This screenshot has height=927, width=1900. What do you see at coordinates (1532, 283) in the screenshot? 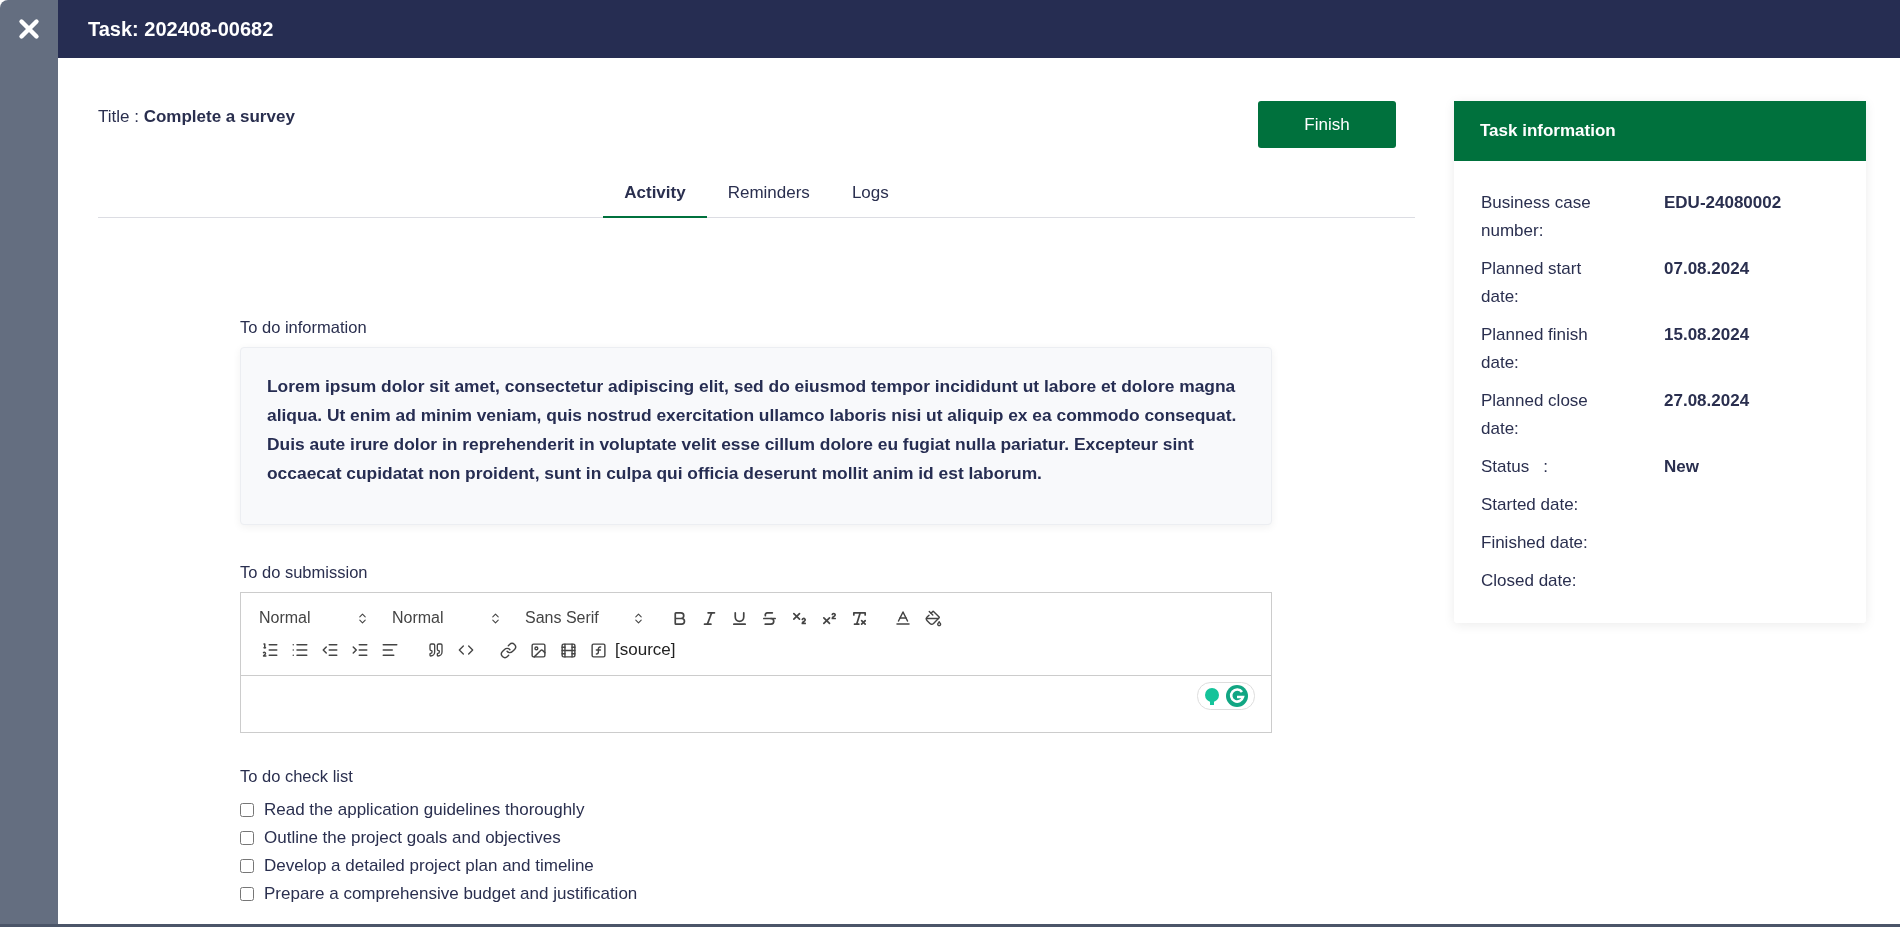
I see `info-label: Planned start date:` at bounding box center [1532, 283].